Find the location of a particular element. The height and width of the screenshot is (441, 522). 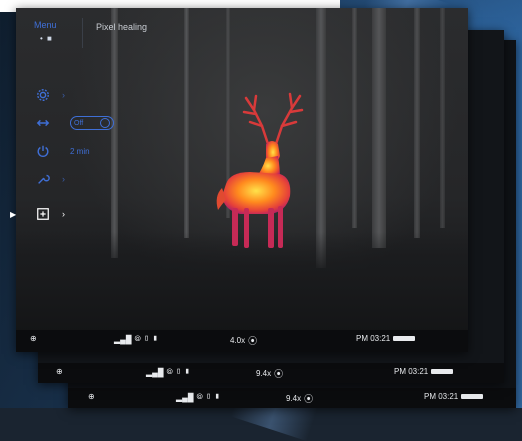

zoom-value: 4.0x is located at coordinates (238, 340).